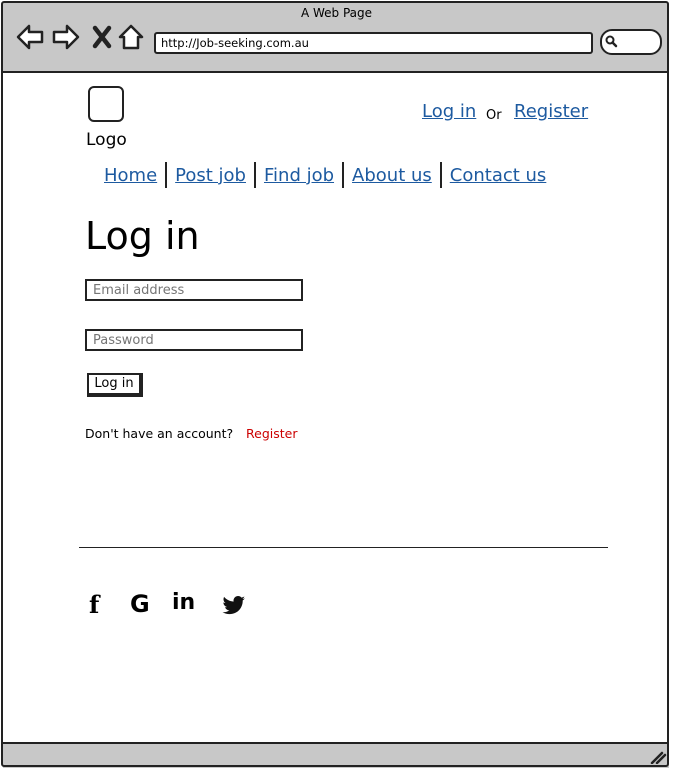 Image resolution: width=673 pixels, height=770 pixels. I want to click on twitter-icon, so click(234, 606).